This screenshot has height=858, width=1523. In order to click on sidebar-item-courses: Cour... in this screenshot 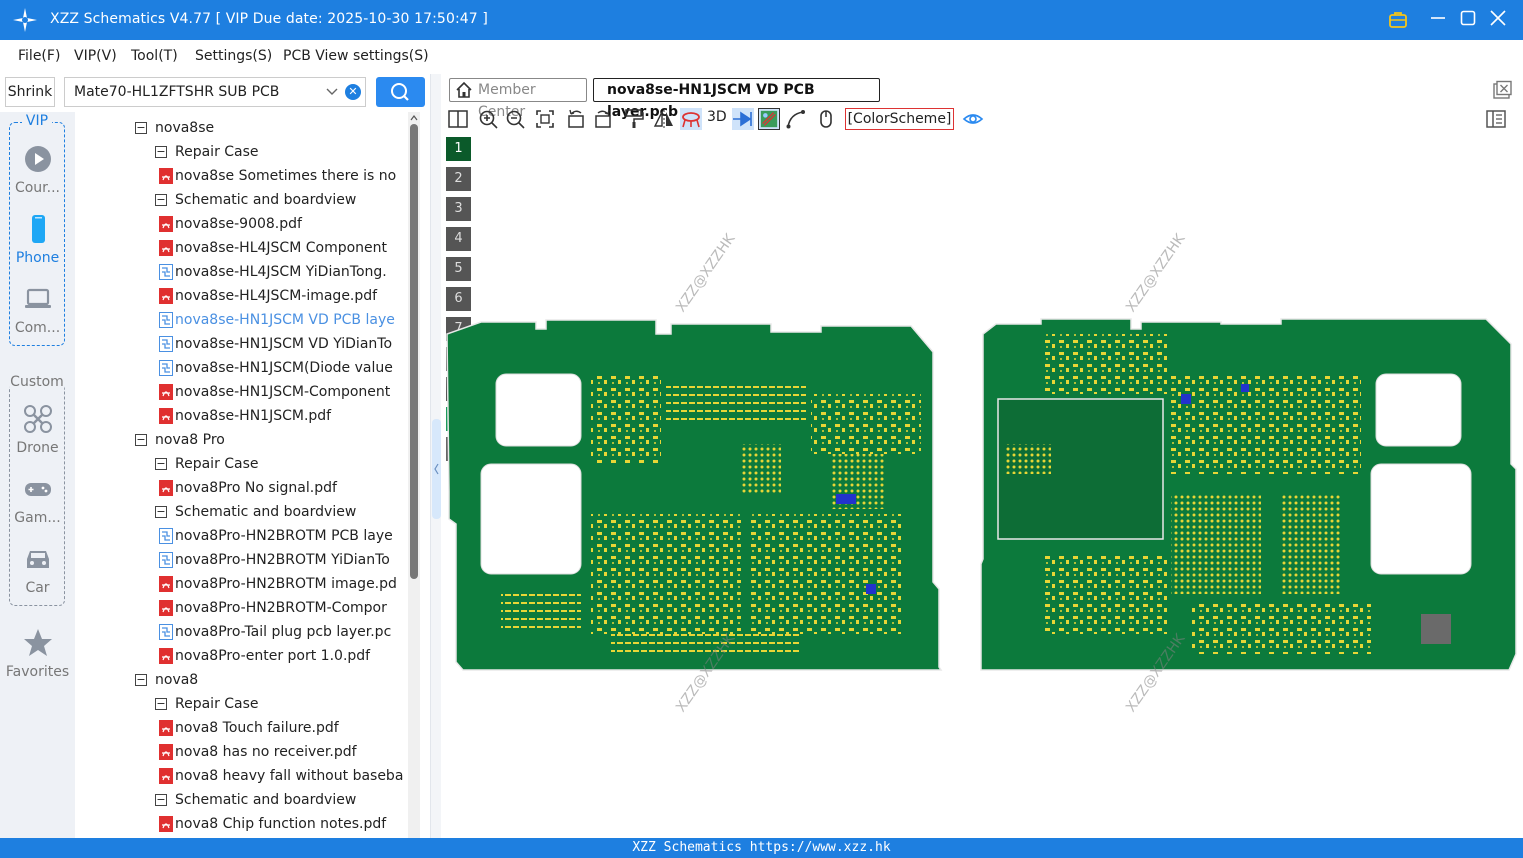, I will do `click(37, 170)`.